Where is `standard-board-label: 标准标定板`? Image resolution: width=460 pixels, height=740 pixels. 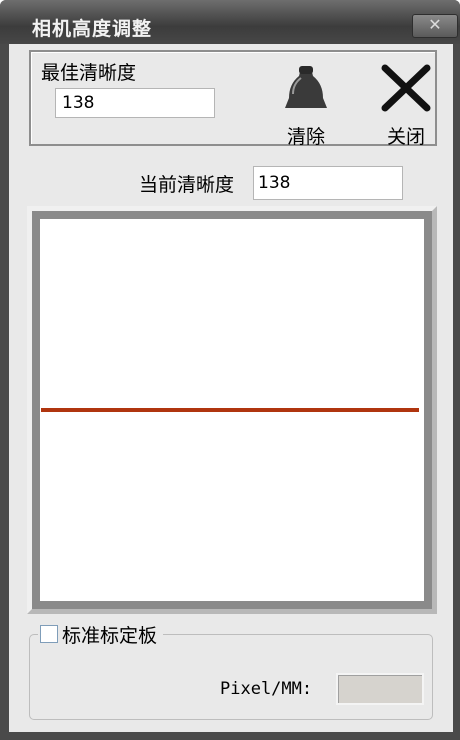
standard-board-label: 标准标定板 is located at coordinates (110, 635).